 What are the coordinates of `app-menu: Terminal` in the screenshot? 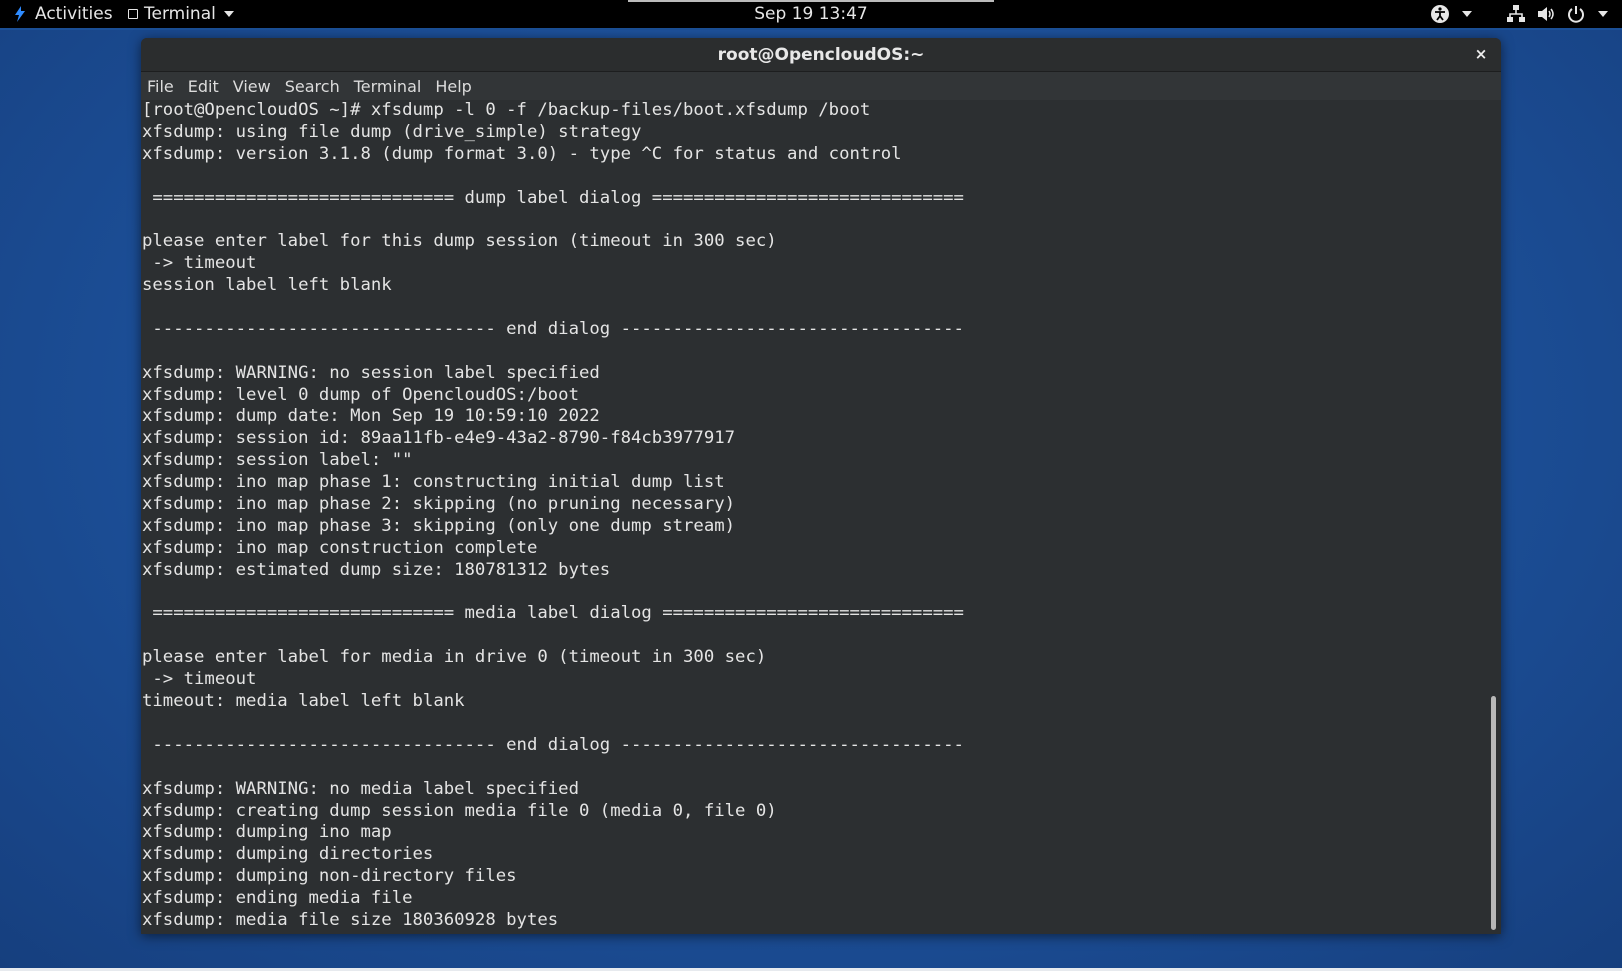 It's located at (181, 14).